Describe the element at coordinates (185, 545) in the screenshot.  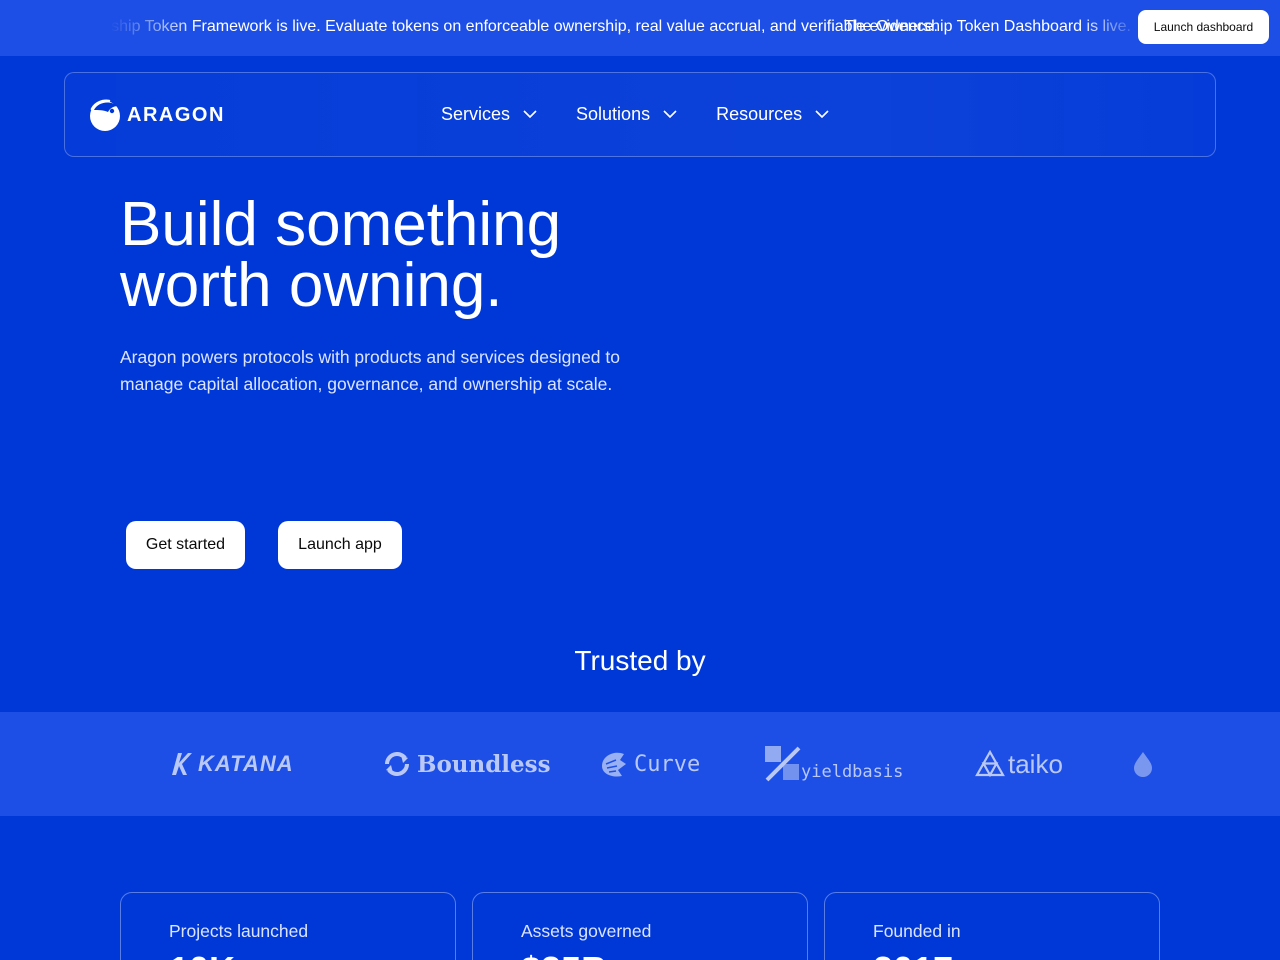
I see `get-started-button: Get started` at that location.